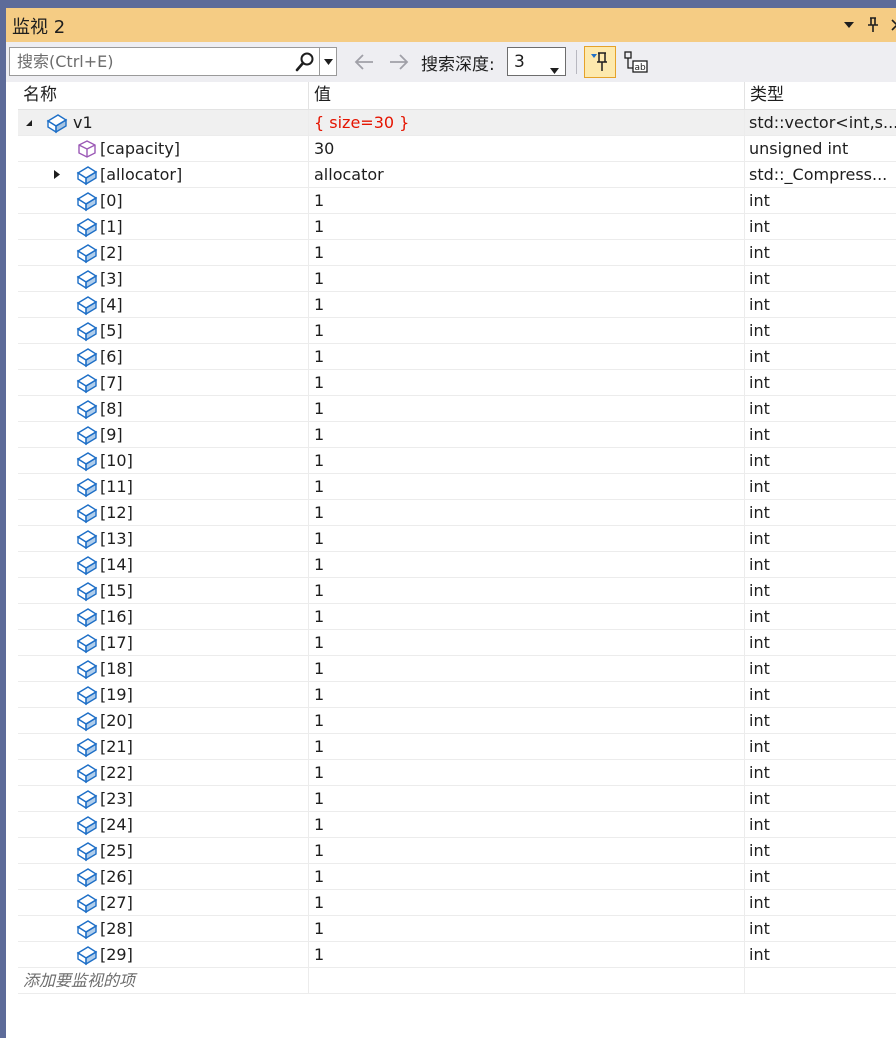 This screenshot has height=1038, width=896. I want to click on expand-triangle-icon, so click(57, 174).